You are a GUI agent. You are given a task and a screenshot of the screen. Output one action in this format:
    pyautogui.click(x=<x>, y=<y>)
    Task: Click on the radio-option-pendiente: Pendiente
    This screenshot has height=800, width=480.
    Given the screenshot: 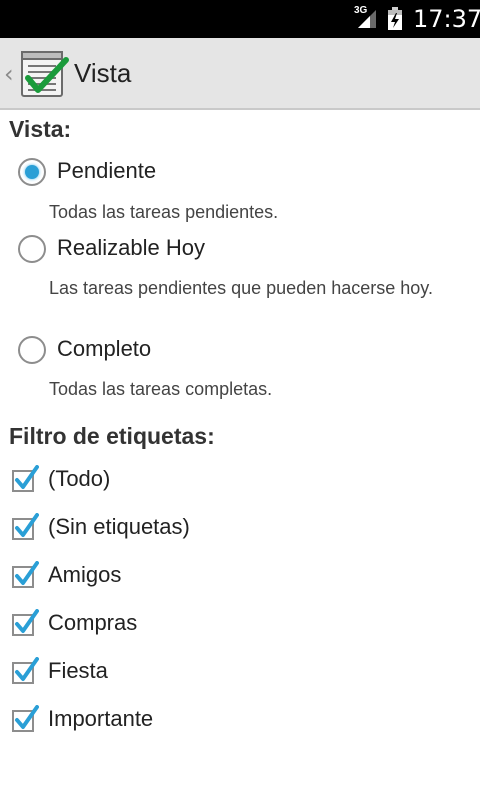 What is the action you would take?
    pyautogui.click(x=240, y=174)
    